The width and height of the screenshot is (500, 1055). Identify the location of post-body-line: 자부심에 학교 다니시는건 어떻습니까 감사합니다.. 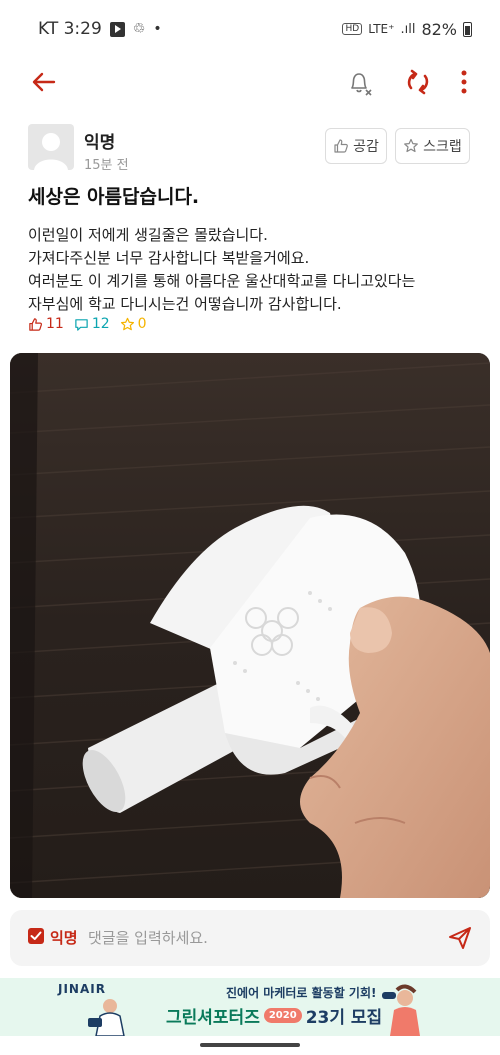
(185, 304).